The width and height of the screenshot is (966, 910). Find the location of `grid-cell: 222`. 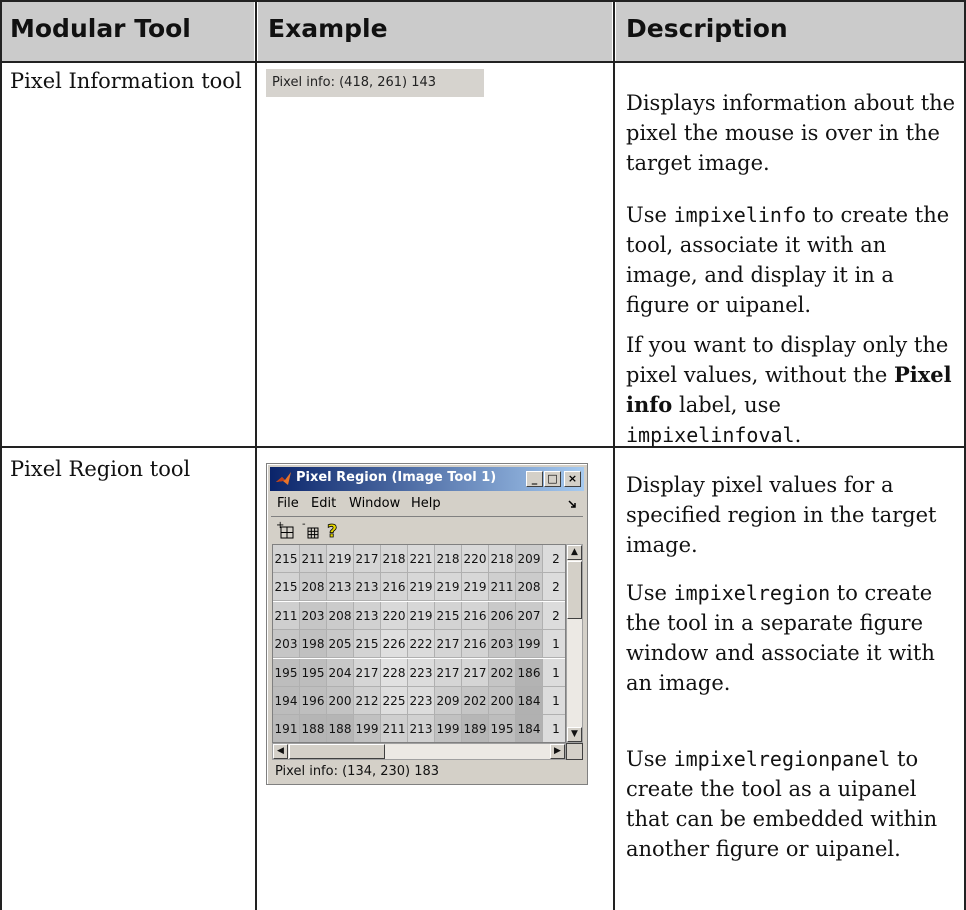

grid-cell: 222 is located at coordinates (421, 644).